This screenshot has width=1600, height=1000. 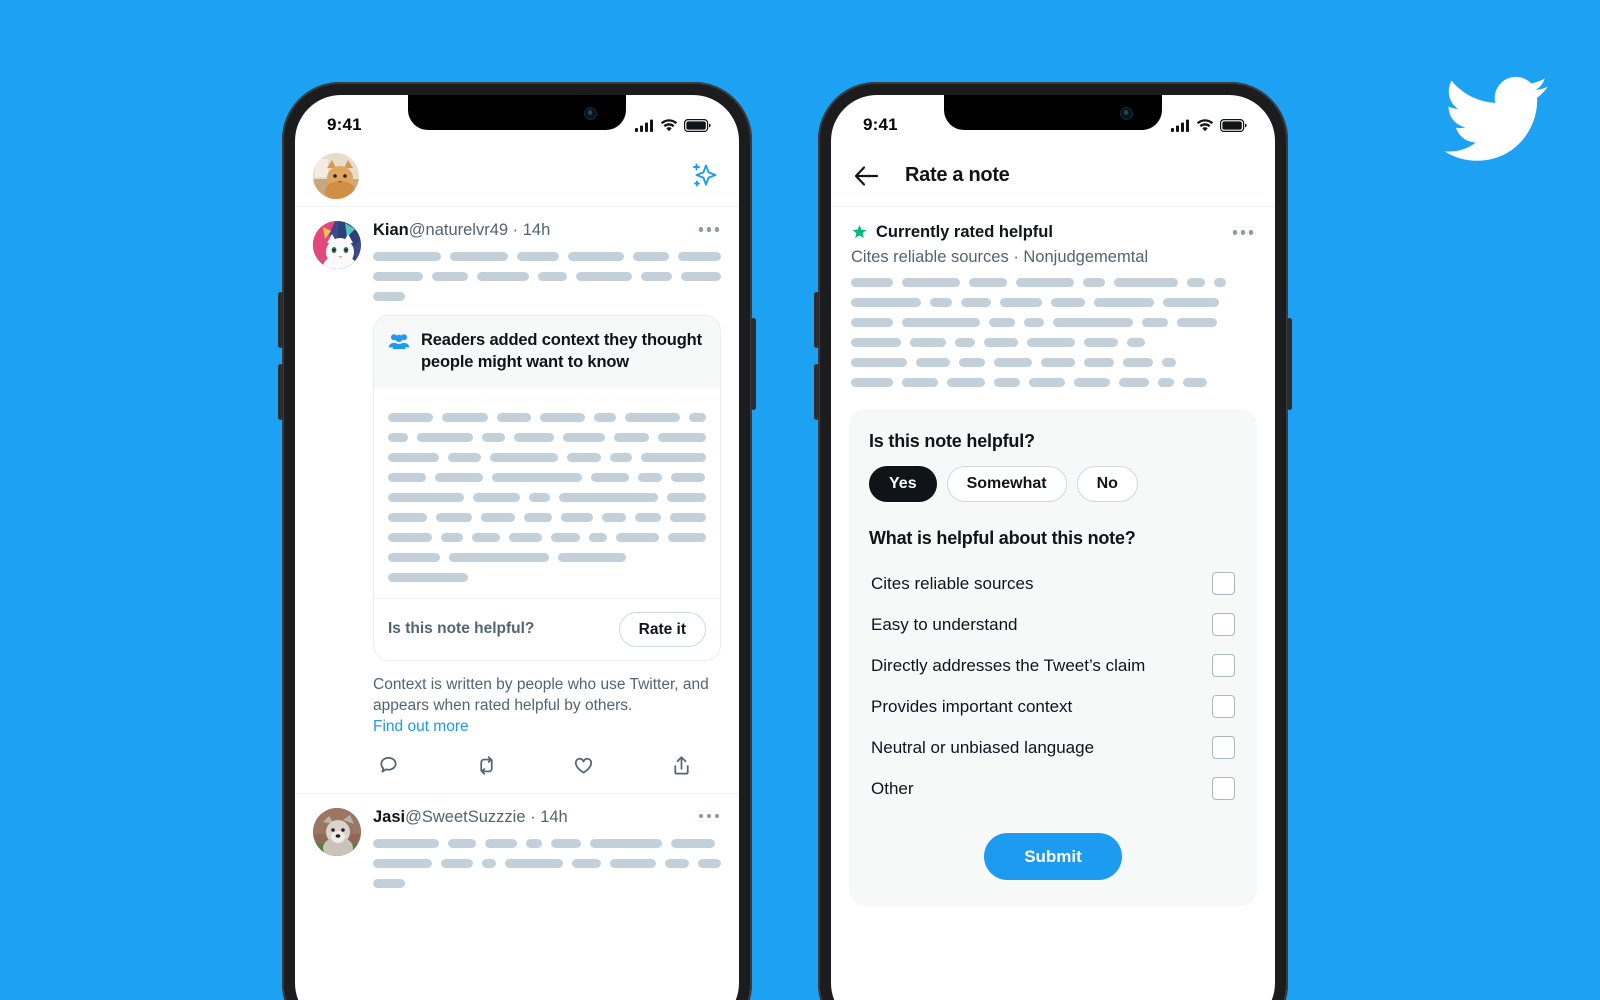 I want to click on sparkles-icon, so click(x=702, y=176).